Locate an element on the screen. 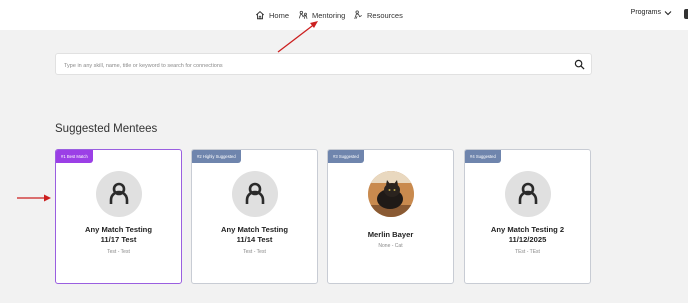  home-icon is located at coordinates (260, 15).